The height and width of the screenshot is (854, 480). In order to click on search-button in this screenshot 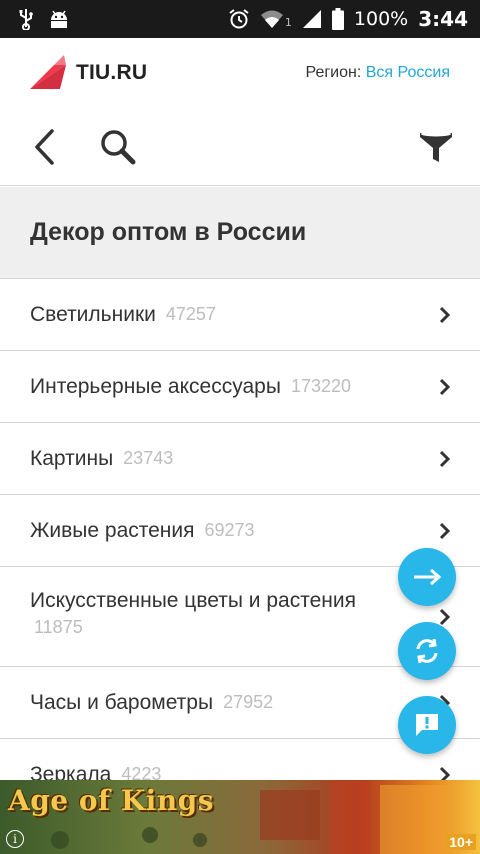, I will do `click(118, 147)`.